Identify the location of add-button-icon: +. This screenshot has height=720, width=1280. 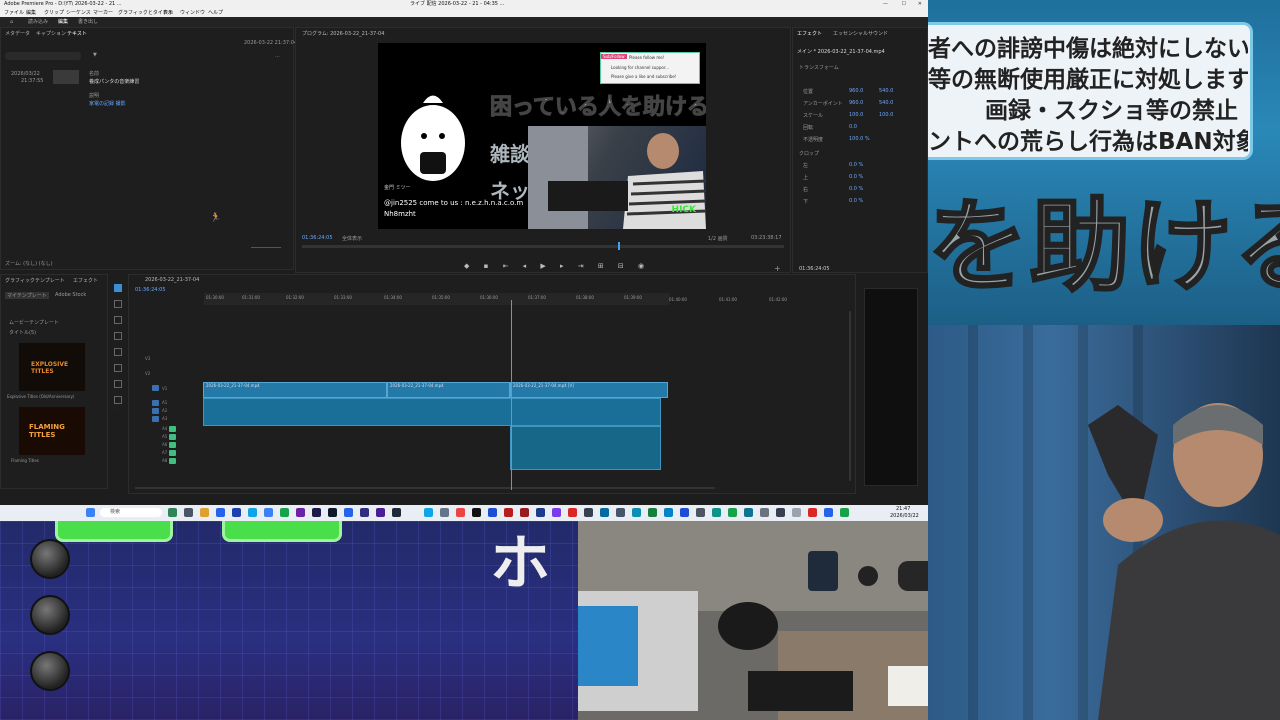
(777, 268).